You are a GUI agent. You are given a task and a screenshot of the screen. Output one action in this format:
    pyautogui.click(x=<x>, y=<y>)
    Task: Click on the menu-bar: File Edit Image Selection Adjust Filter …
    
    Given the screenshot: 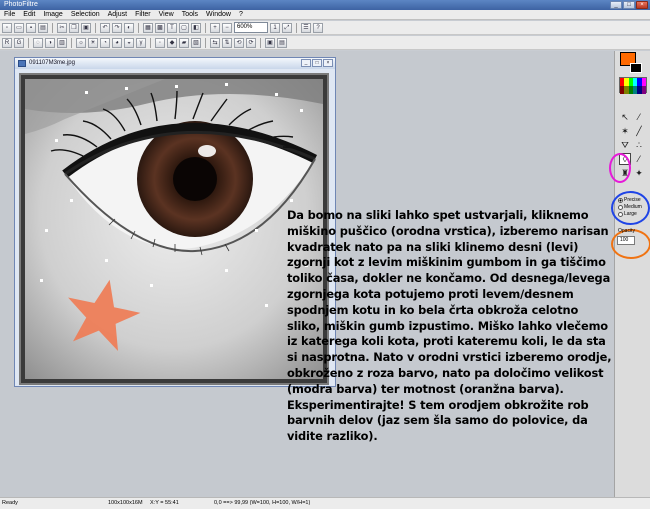 What is the action you would take?
    pyautogui.click(x=325, y=15)
    